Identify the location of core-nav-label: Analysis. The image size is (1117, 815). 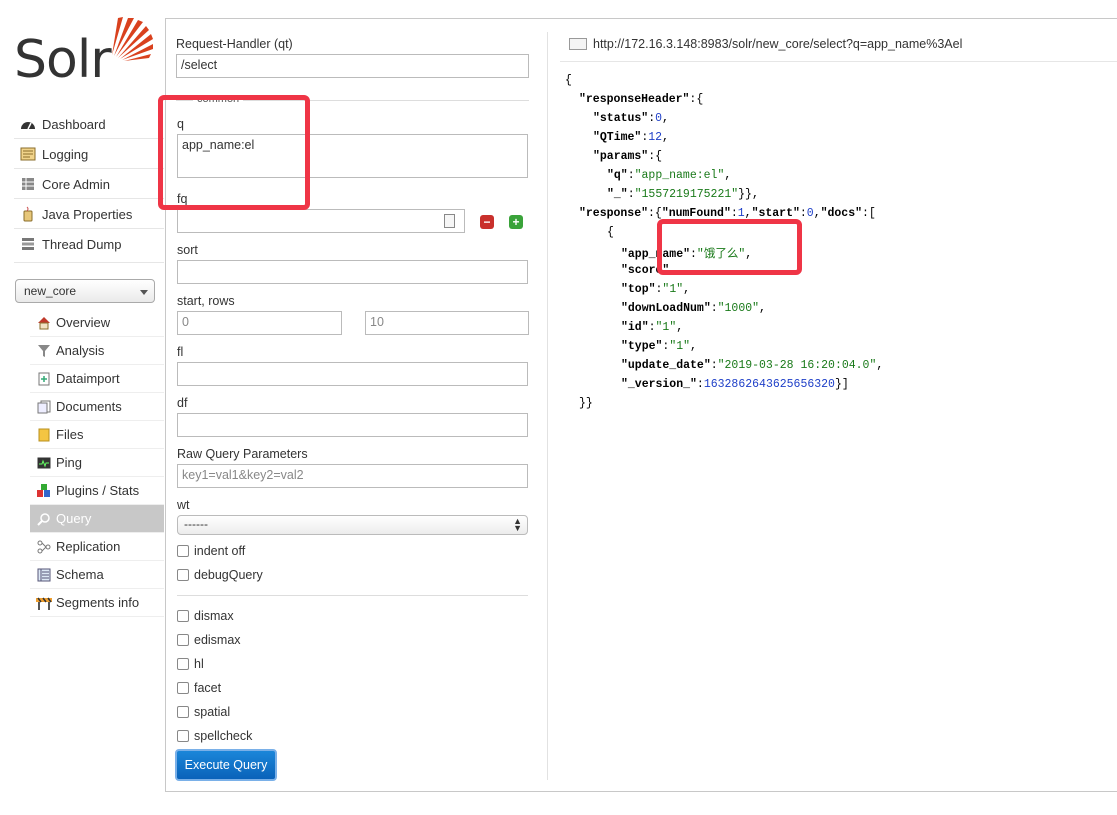
(80, 350).